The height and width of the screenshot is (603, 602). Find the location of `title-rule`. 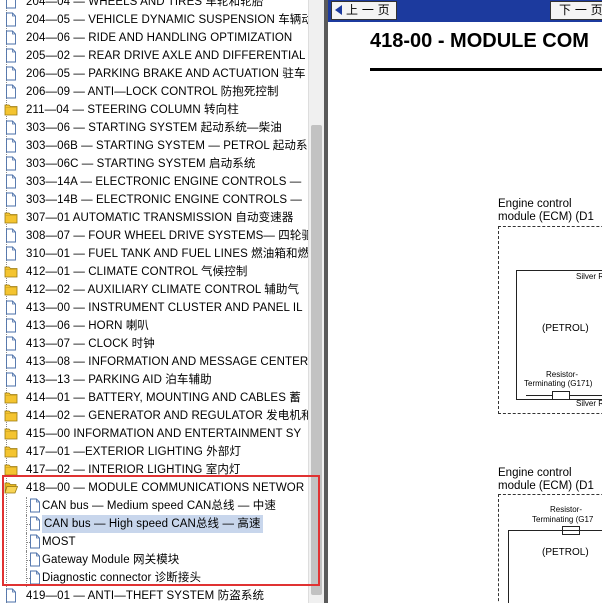

title-rule is located at coordinates (486, 69).